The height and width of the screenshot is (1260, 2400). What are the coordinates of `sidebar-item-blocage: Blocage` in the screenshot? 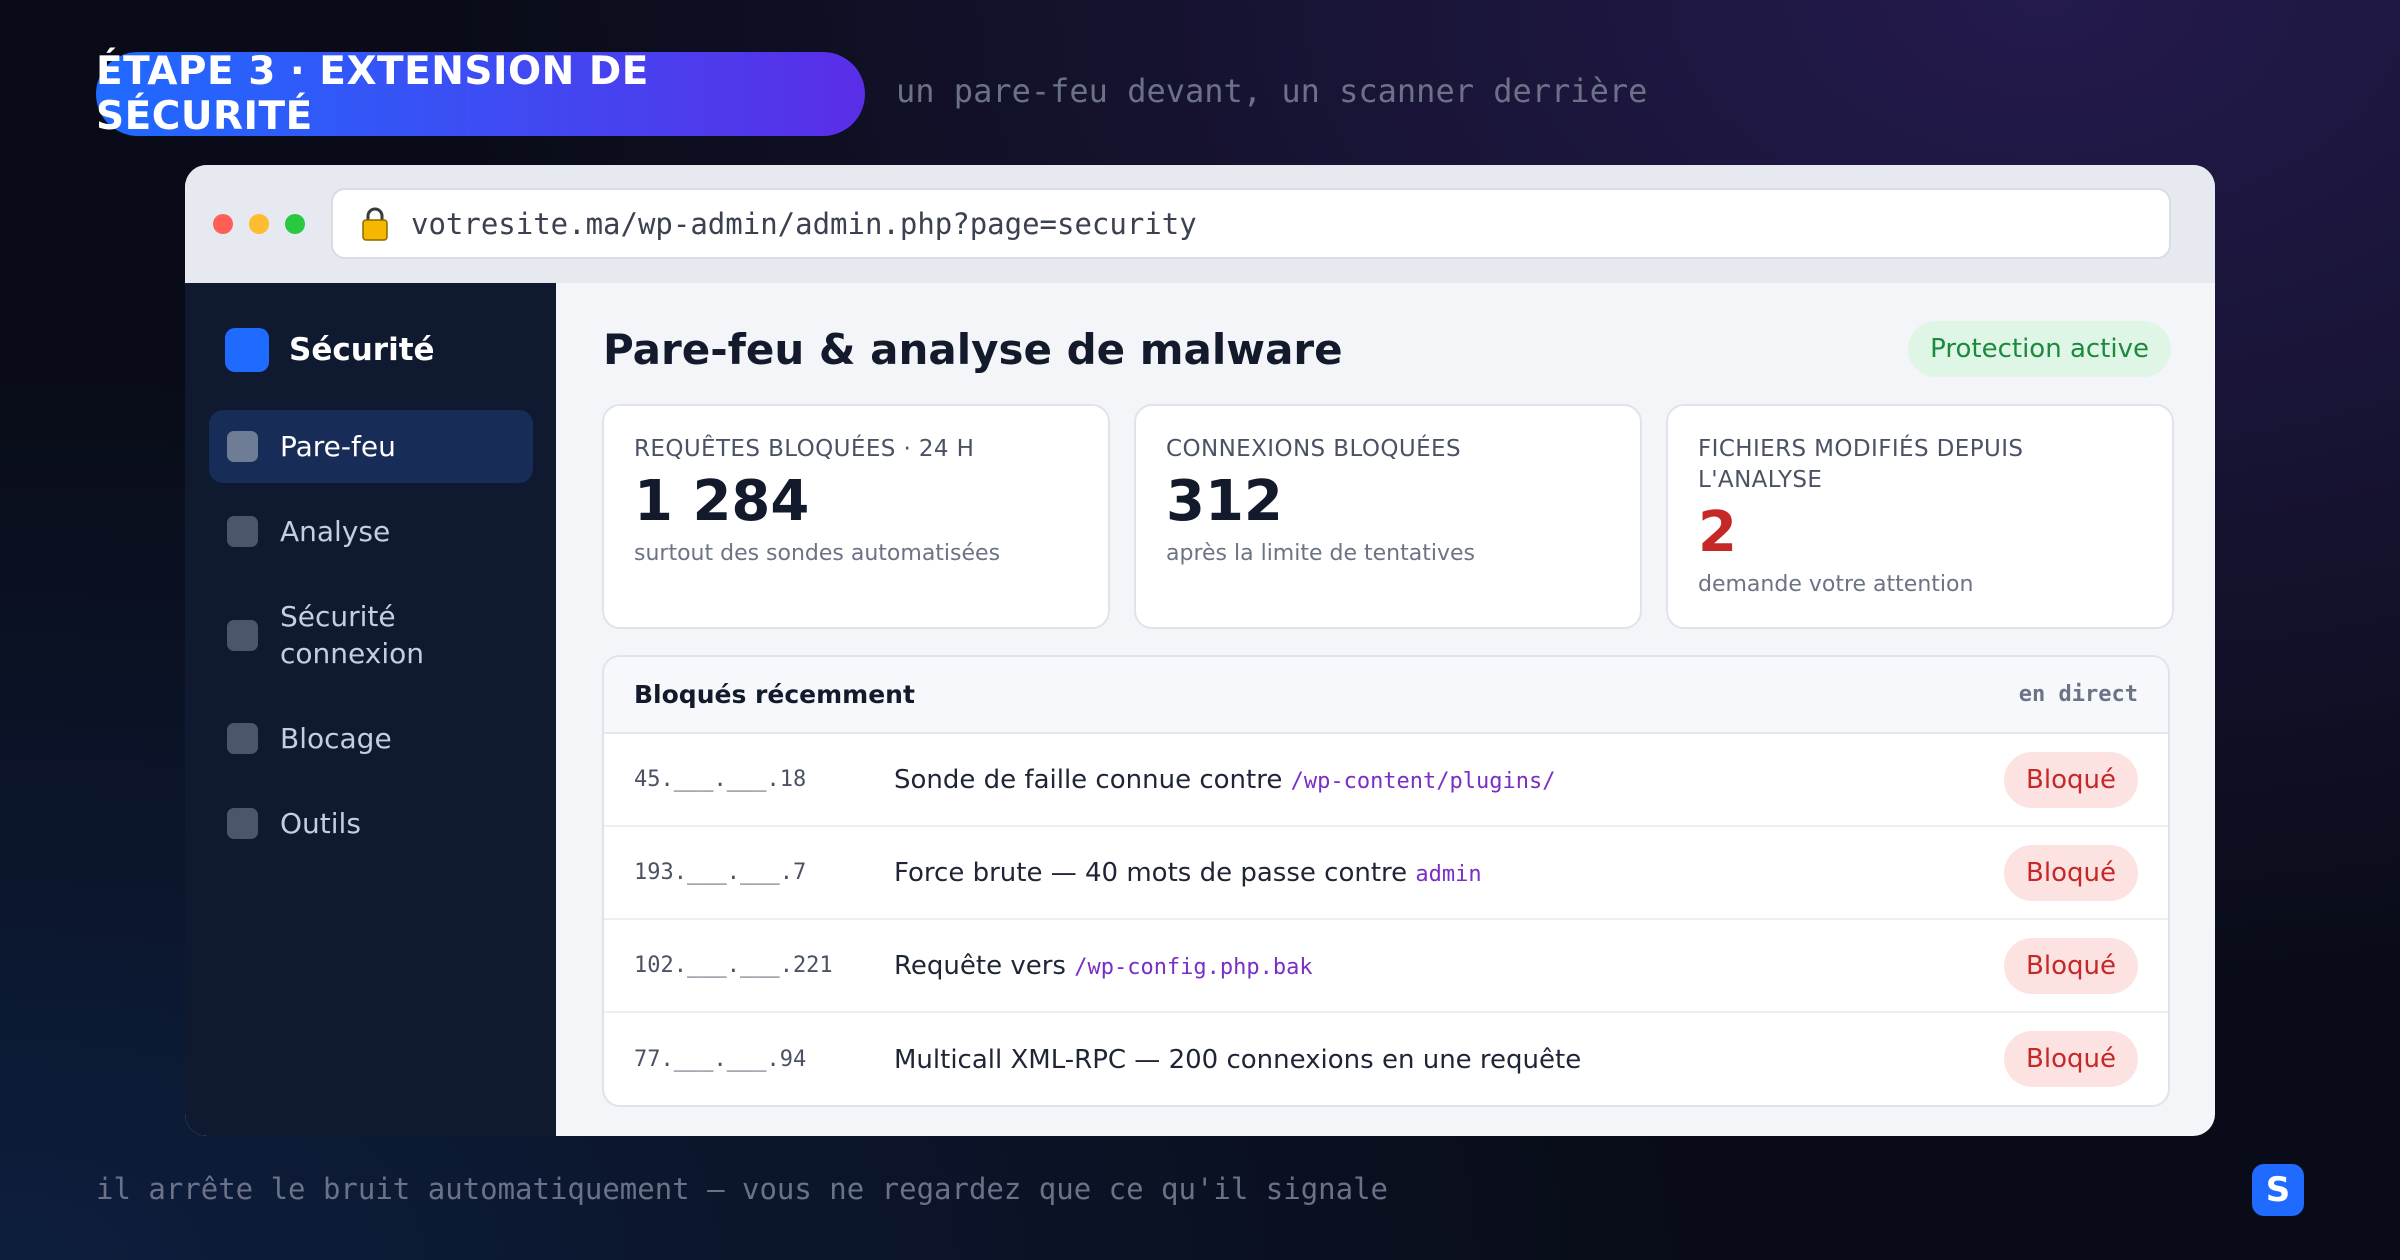 It's located at (371, 738).